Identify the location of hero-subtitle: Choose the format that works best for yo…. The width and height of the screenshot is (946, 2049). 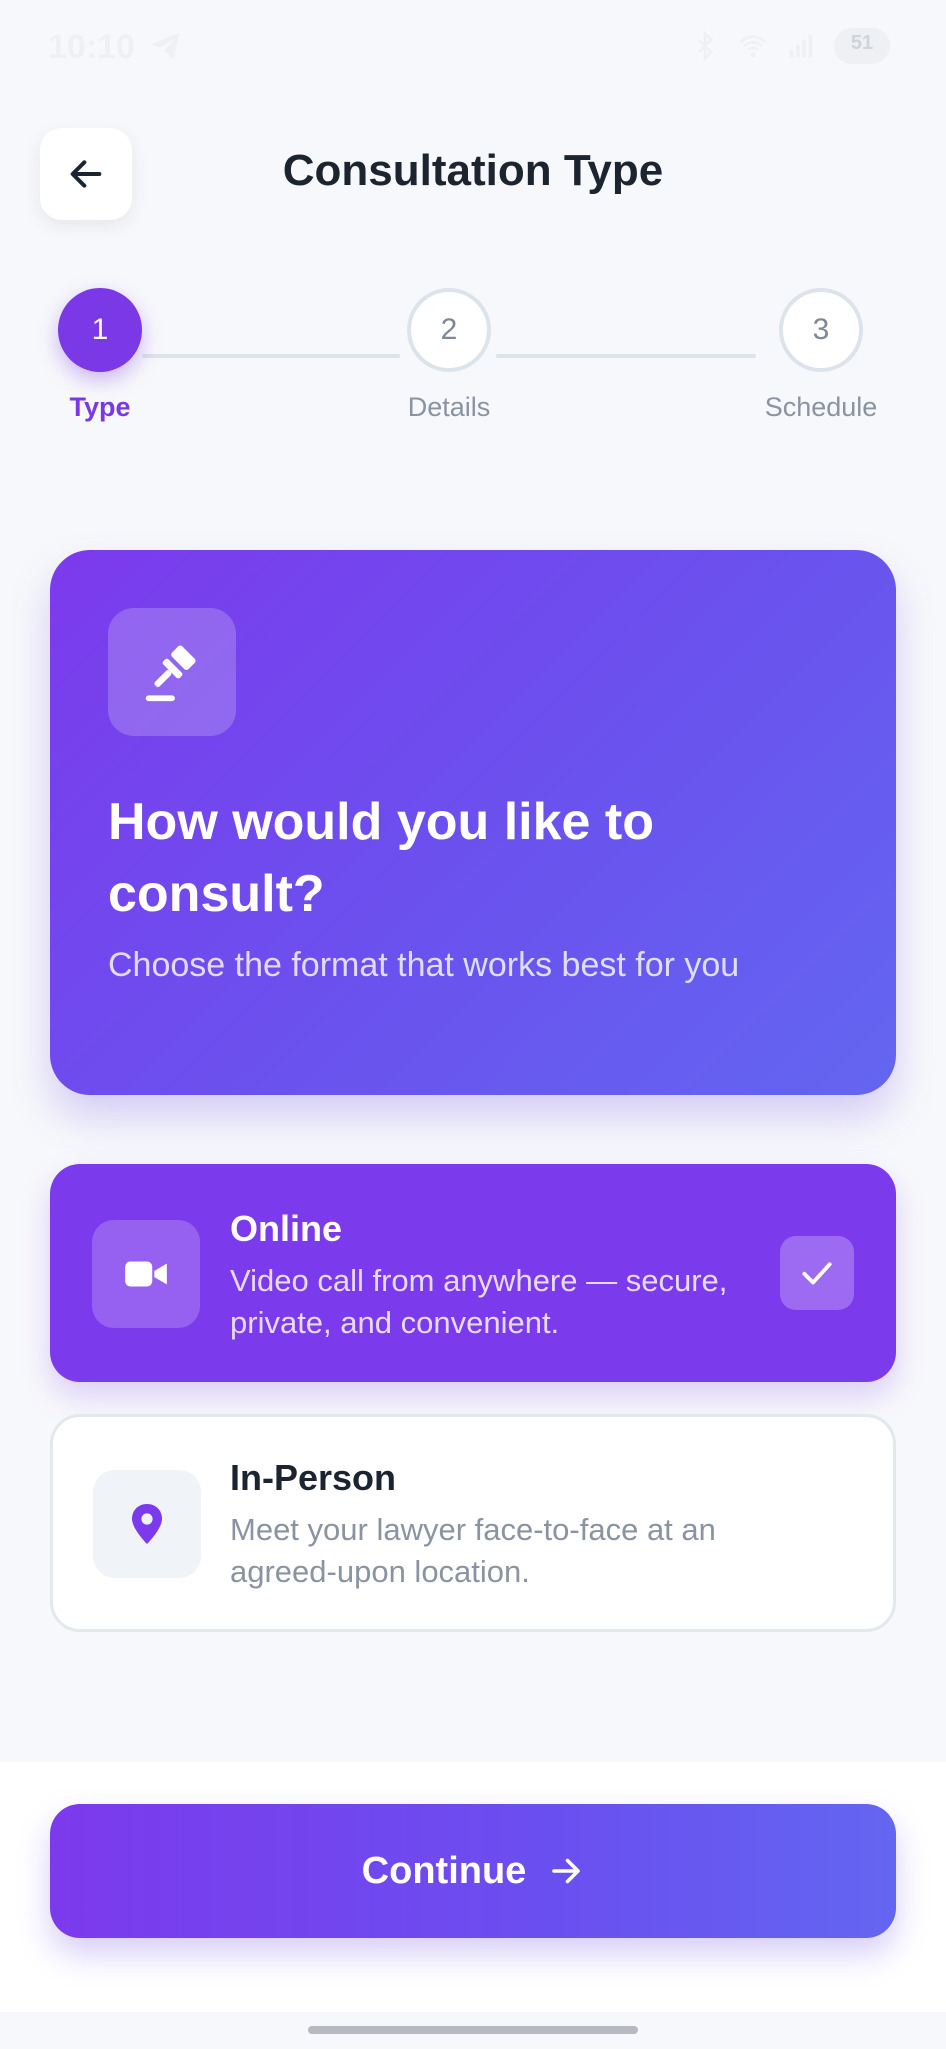
(424, 965).